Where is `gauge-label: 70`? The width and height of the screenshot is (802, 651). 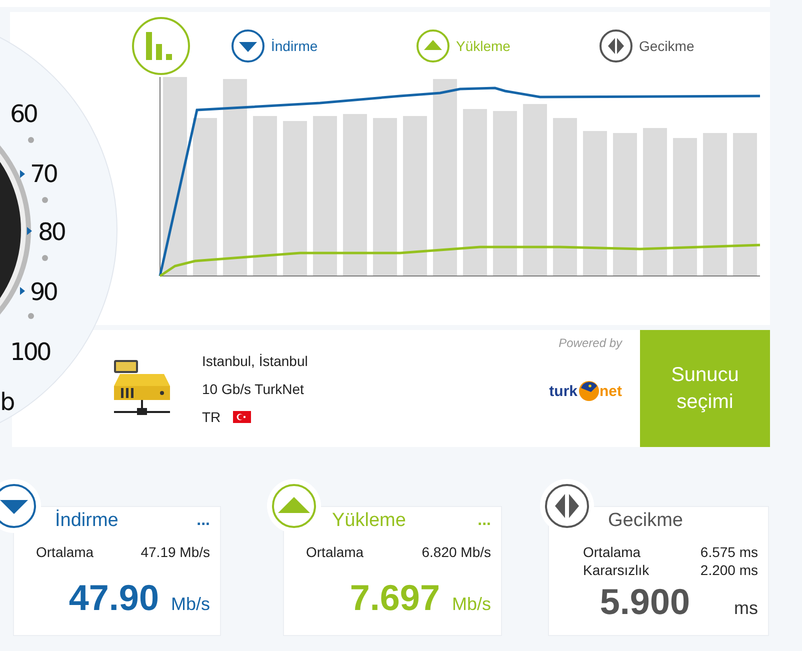
gauge-label: 70 is located at coordinates (43, 174).